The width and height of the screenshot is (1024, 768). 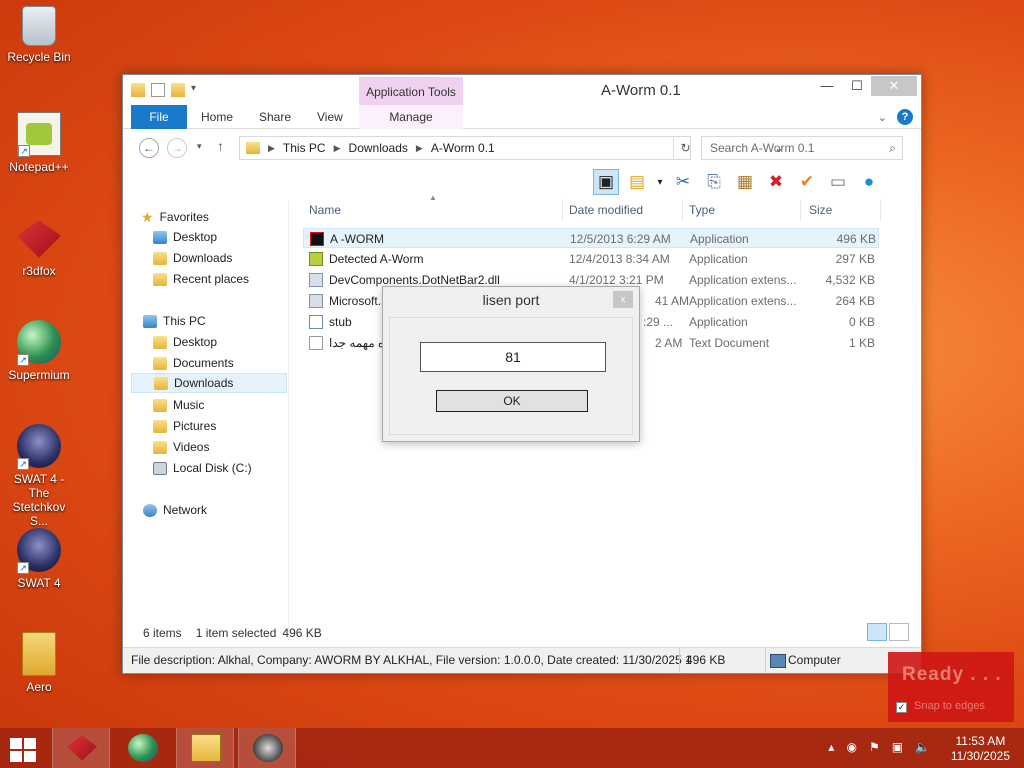 I want to click on move-to-icon: ▤, so click(x=637, y=182).